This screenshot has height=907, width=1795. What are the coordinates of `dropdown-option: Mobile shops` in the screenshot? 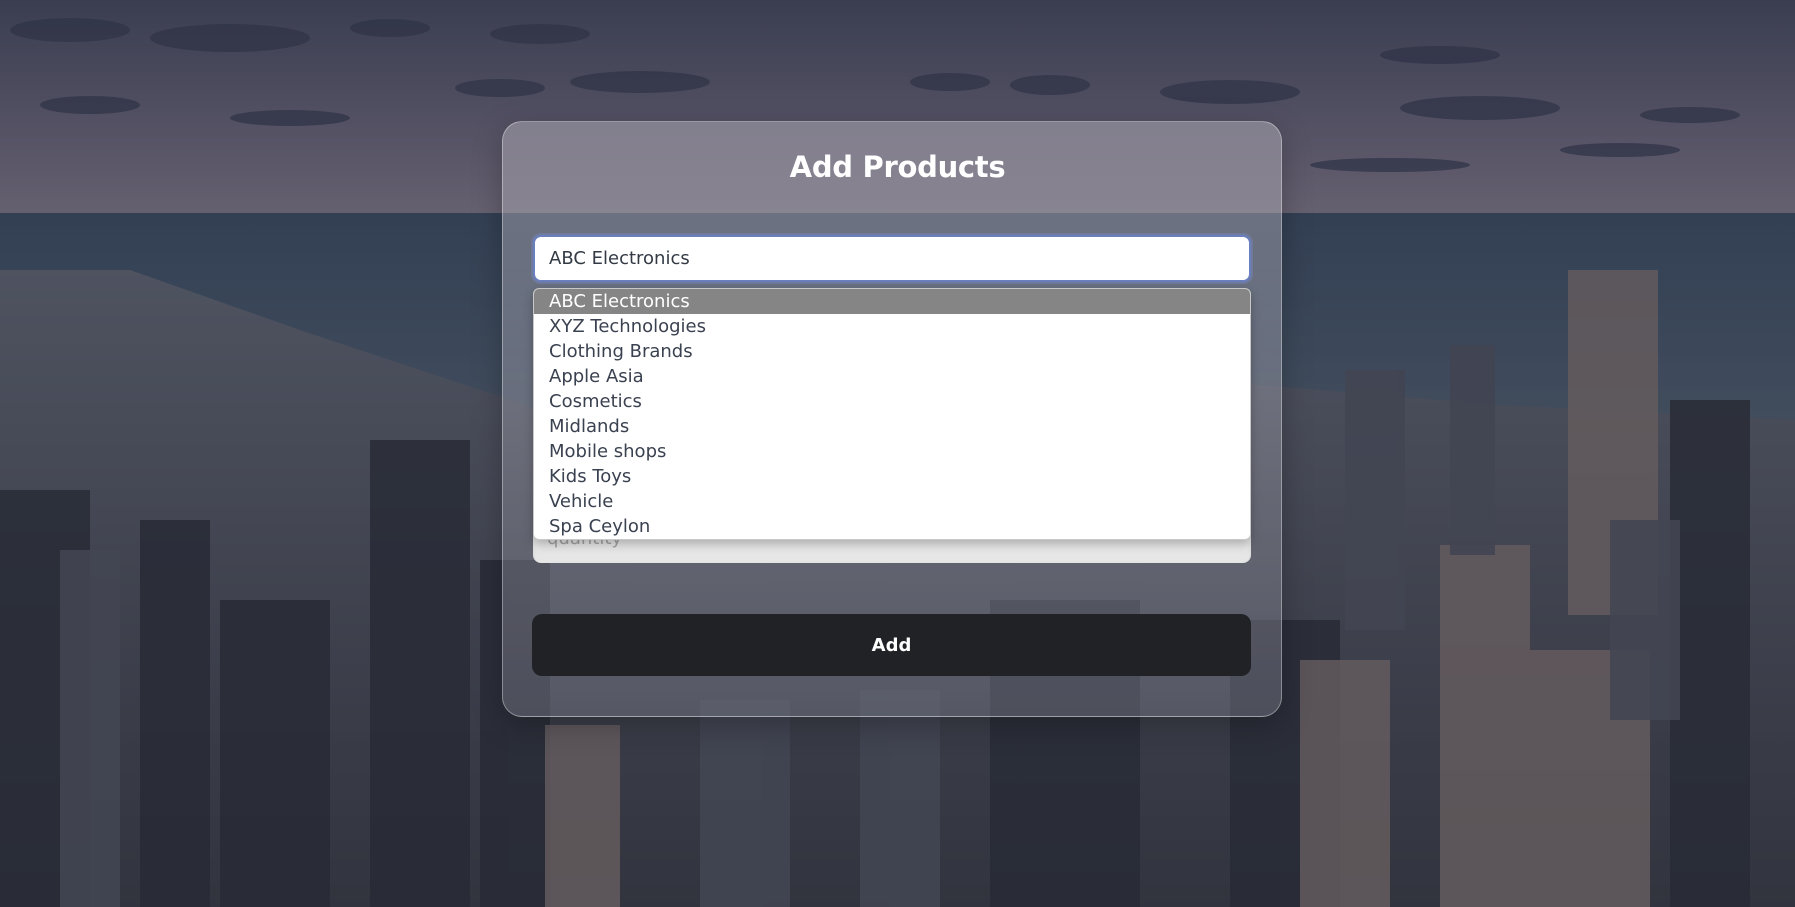 It's located at (892, 451).